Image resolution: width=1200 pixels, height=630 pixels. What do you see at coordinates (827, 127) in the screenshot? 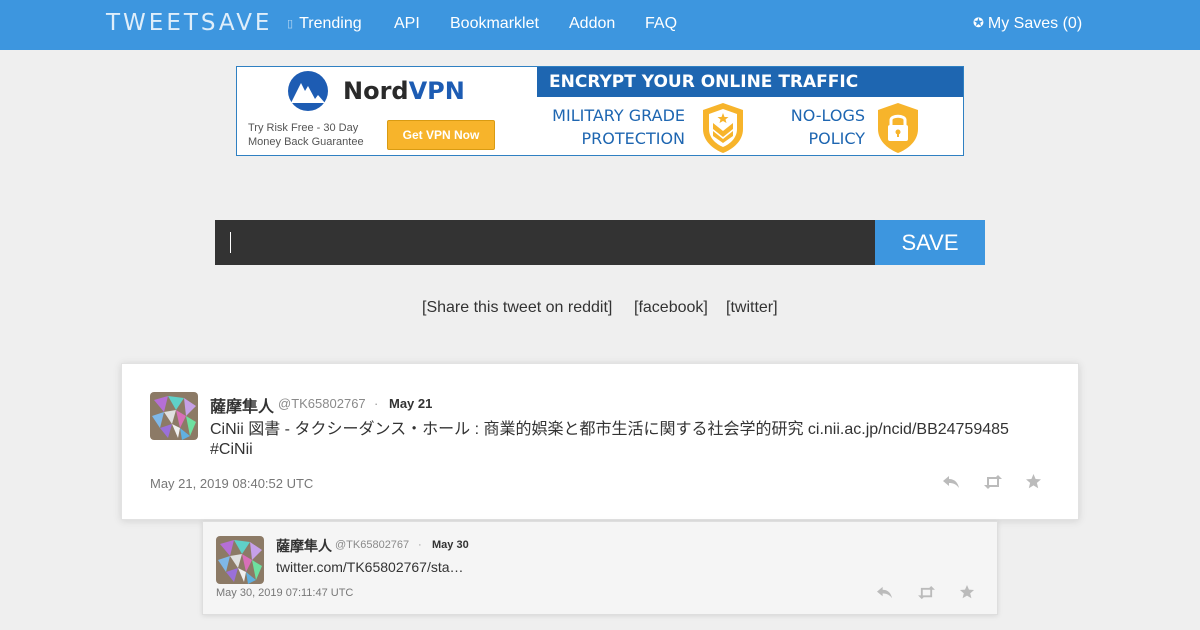
I see `ad-feature-nologs: NO-LOGS POLICY` at bounding box center [827, 127].